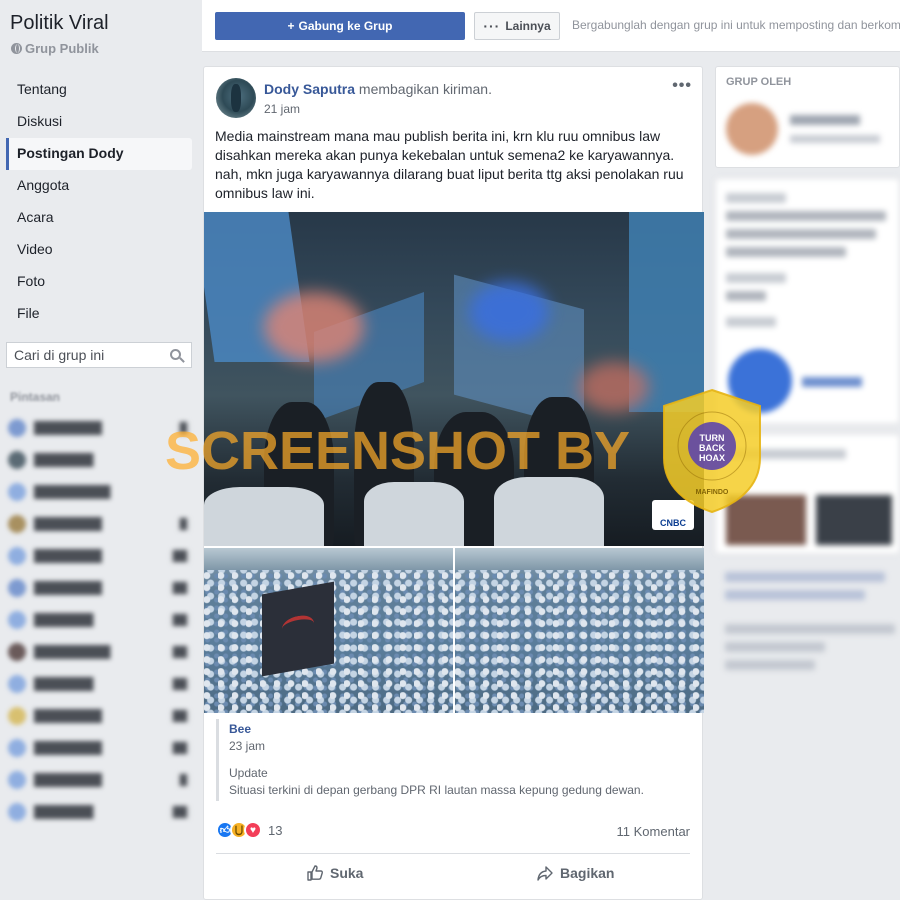  What do you see at coordinates (345, 26) in the screenshot?
I see `join-group-label: Gabung ke Grup` at bounding box center [345, 26].